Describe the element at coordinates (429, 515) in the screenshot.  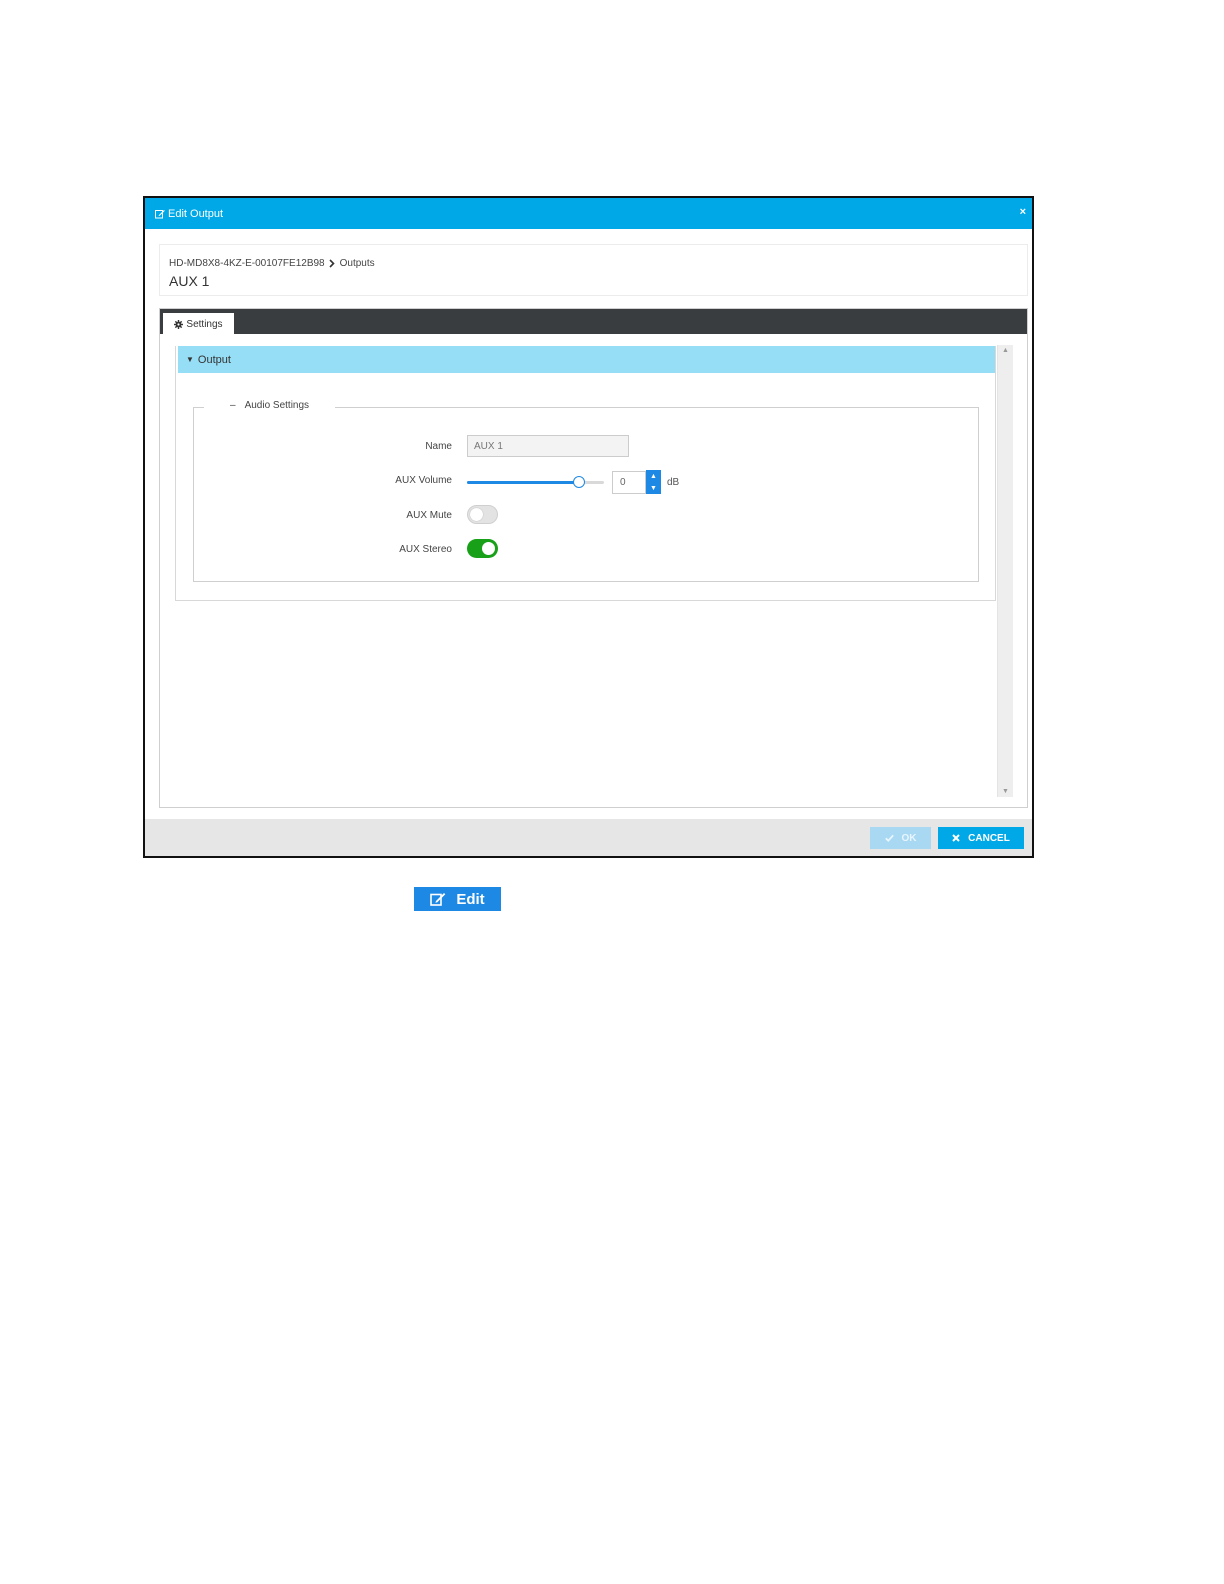
I see `aux-mute-label: AUX Mute` at that location.